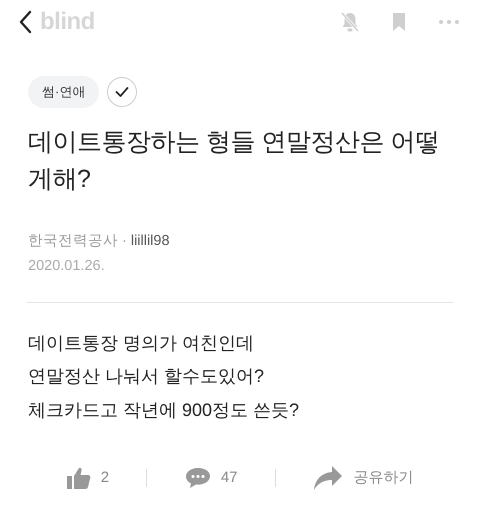 Image resolution: width=480 pixels, height=510 pixels. Describe the element at coordinates (147, 376) in the screenshot. I see `body-text-line: 연말정산 나눠서 할수도있어?` at that location.